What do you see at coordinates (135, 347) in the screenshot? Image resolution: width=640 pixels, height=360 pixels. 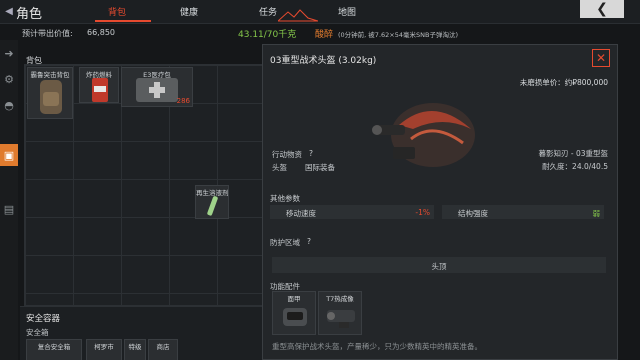 I see `item-label: 特级` at bounding box center [135, 347].